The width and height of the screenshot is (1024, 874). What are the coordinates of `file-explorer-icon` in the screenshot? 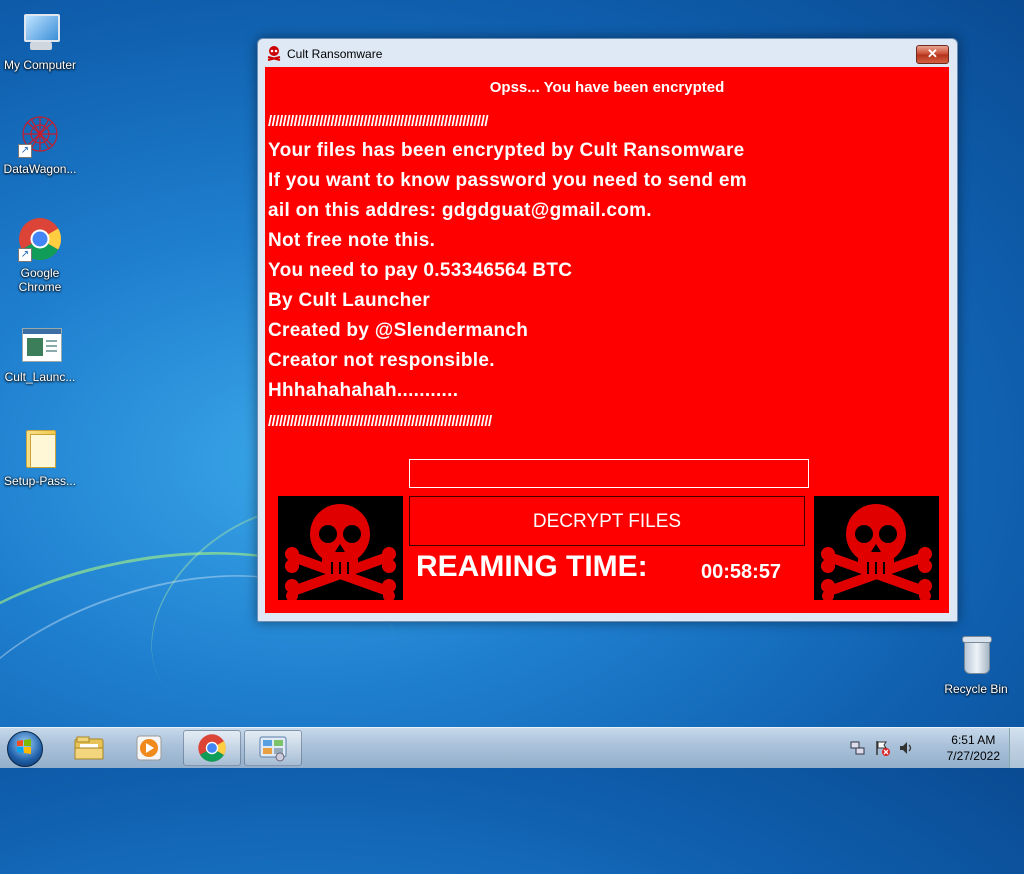 It's located at (89, 748).